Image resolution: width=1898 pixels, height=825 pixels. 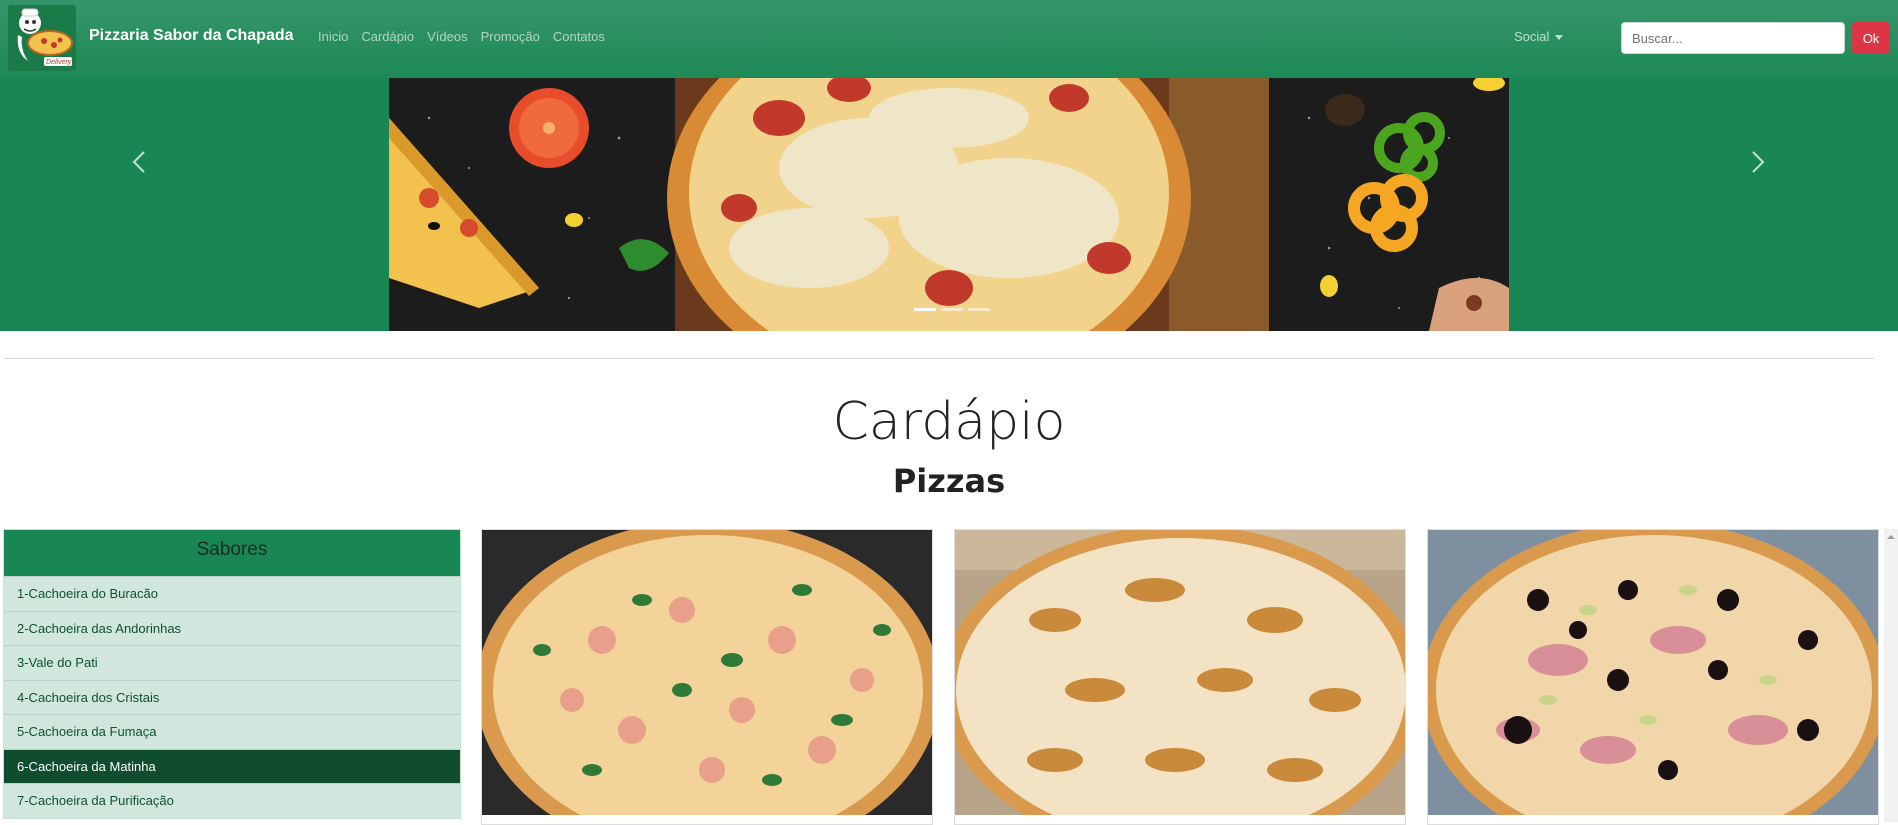 I want to click on nav-link-inicio: Inicio, so click(x=333, y=36).